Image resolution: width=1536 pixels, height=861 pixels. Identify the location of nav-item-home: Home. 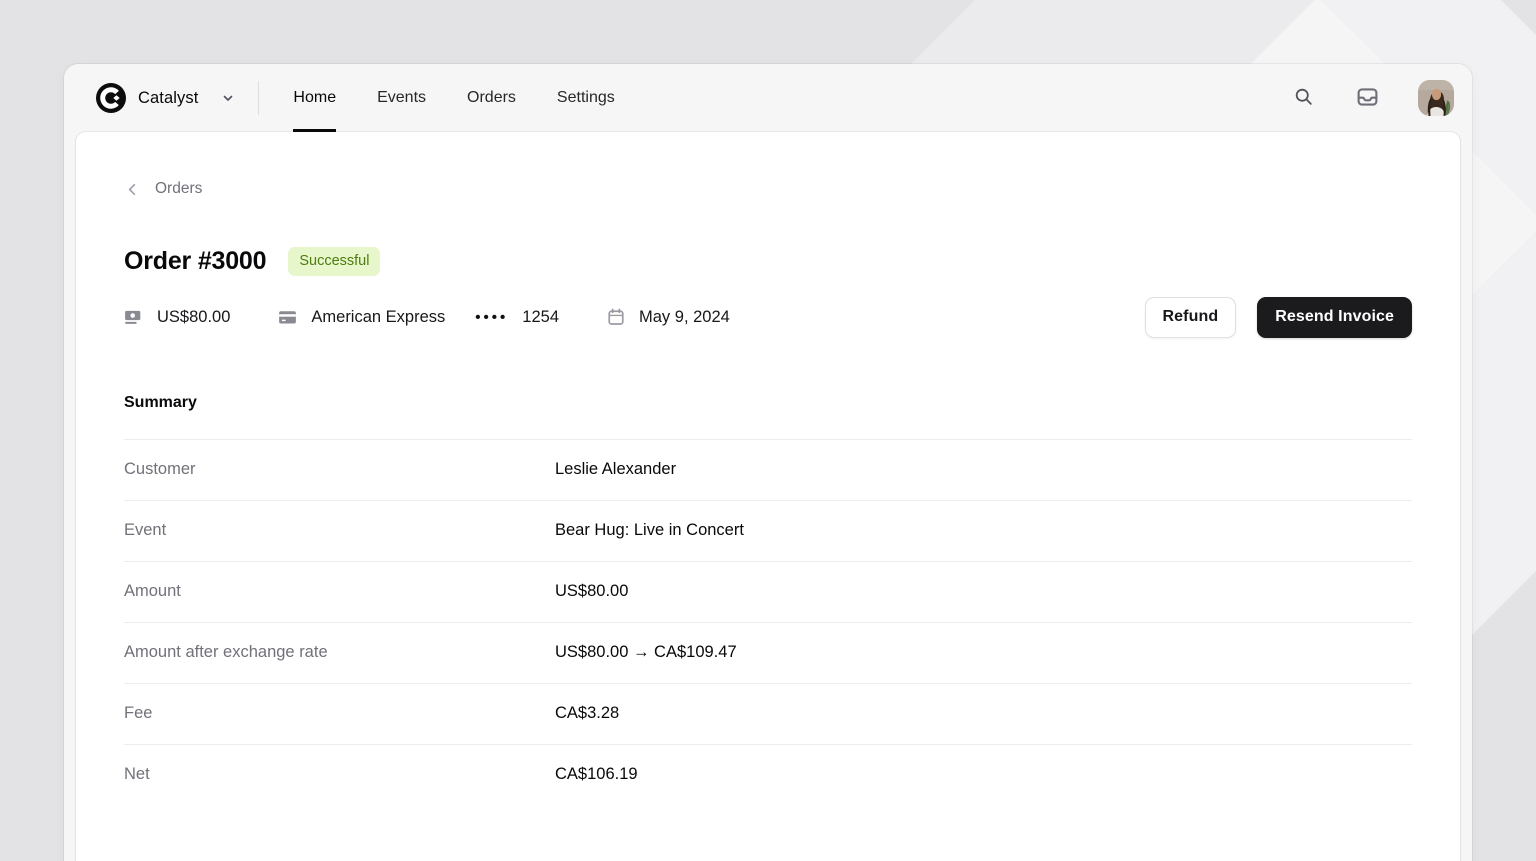
(314, 98).